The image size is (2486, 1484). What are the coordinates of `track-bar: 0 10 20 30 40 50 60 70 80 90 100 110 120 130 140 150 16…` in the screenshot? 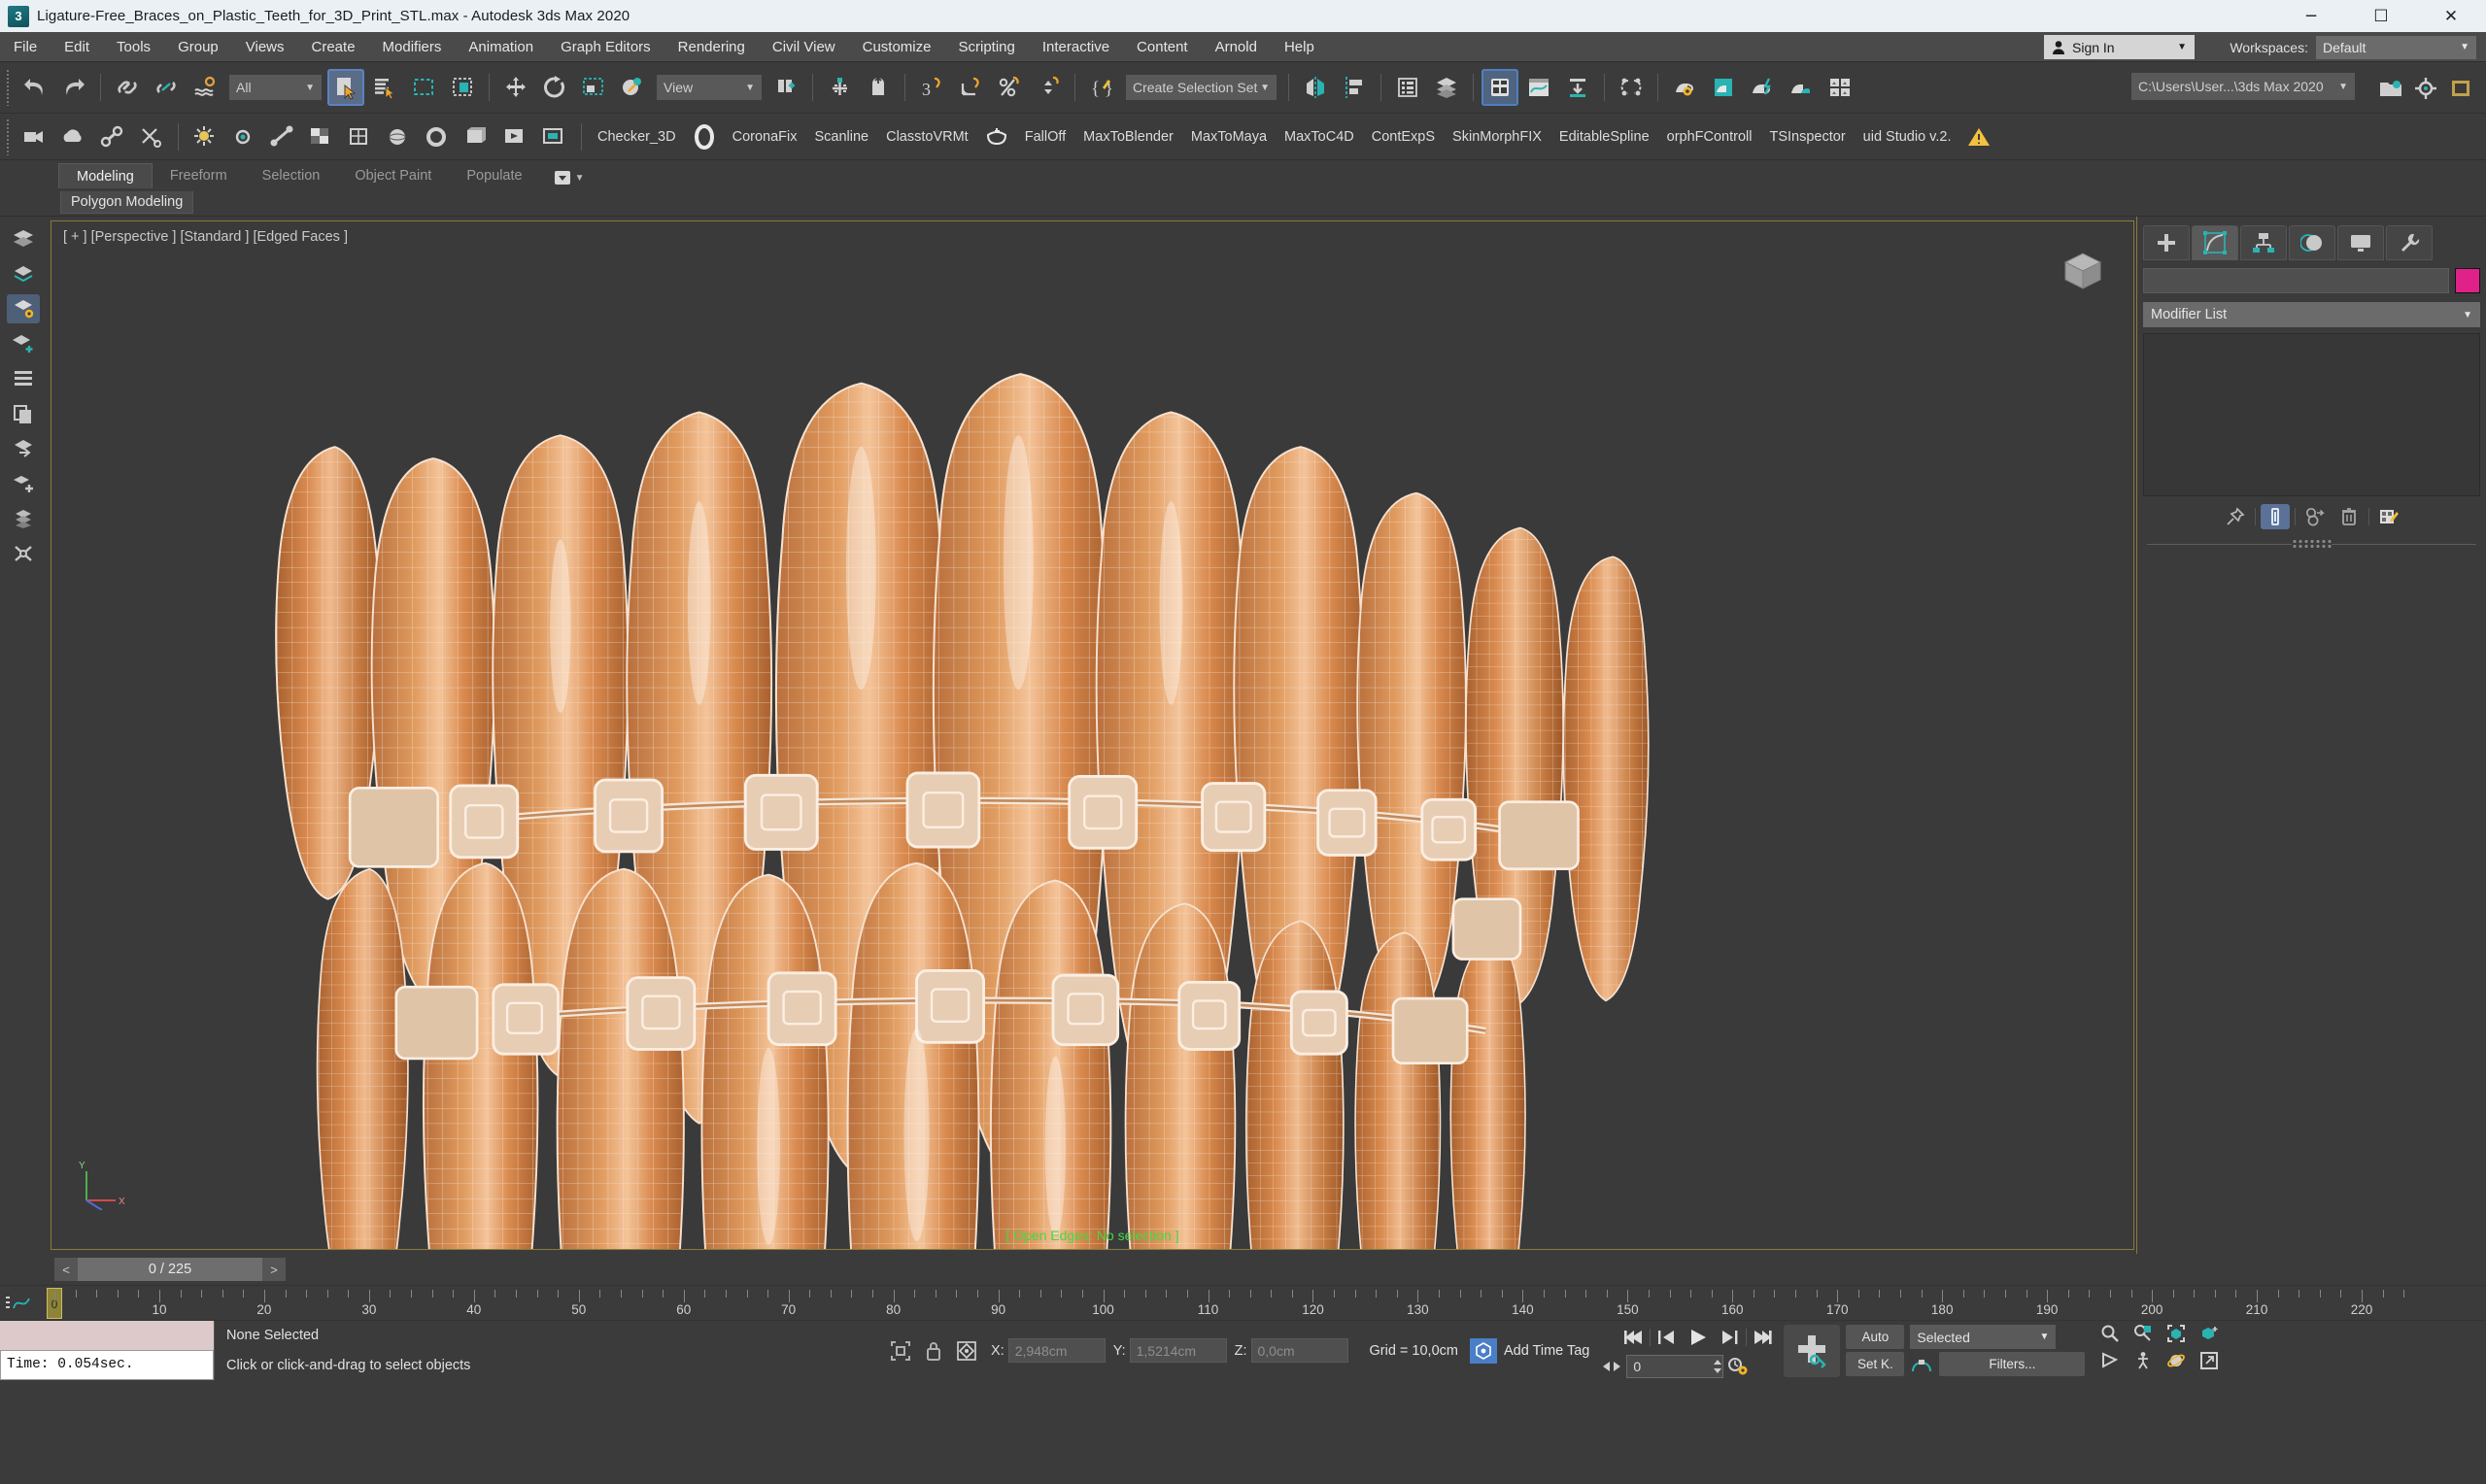 It's located at (1243, 1302).